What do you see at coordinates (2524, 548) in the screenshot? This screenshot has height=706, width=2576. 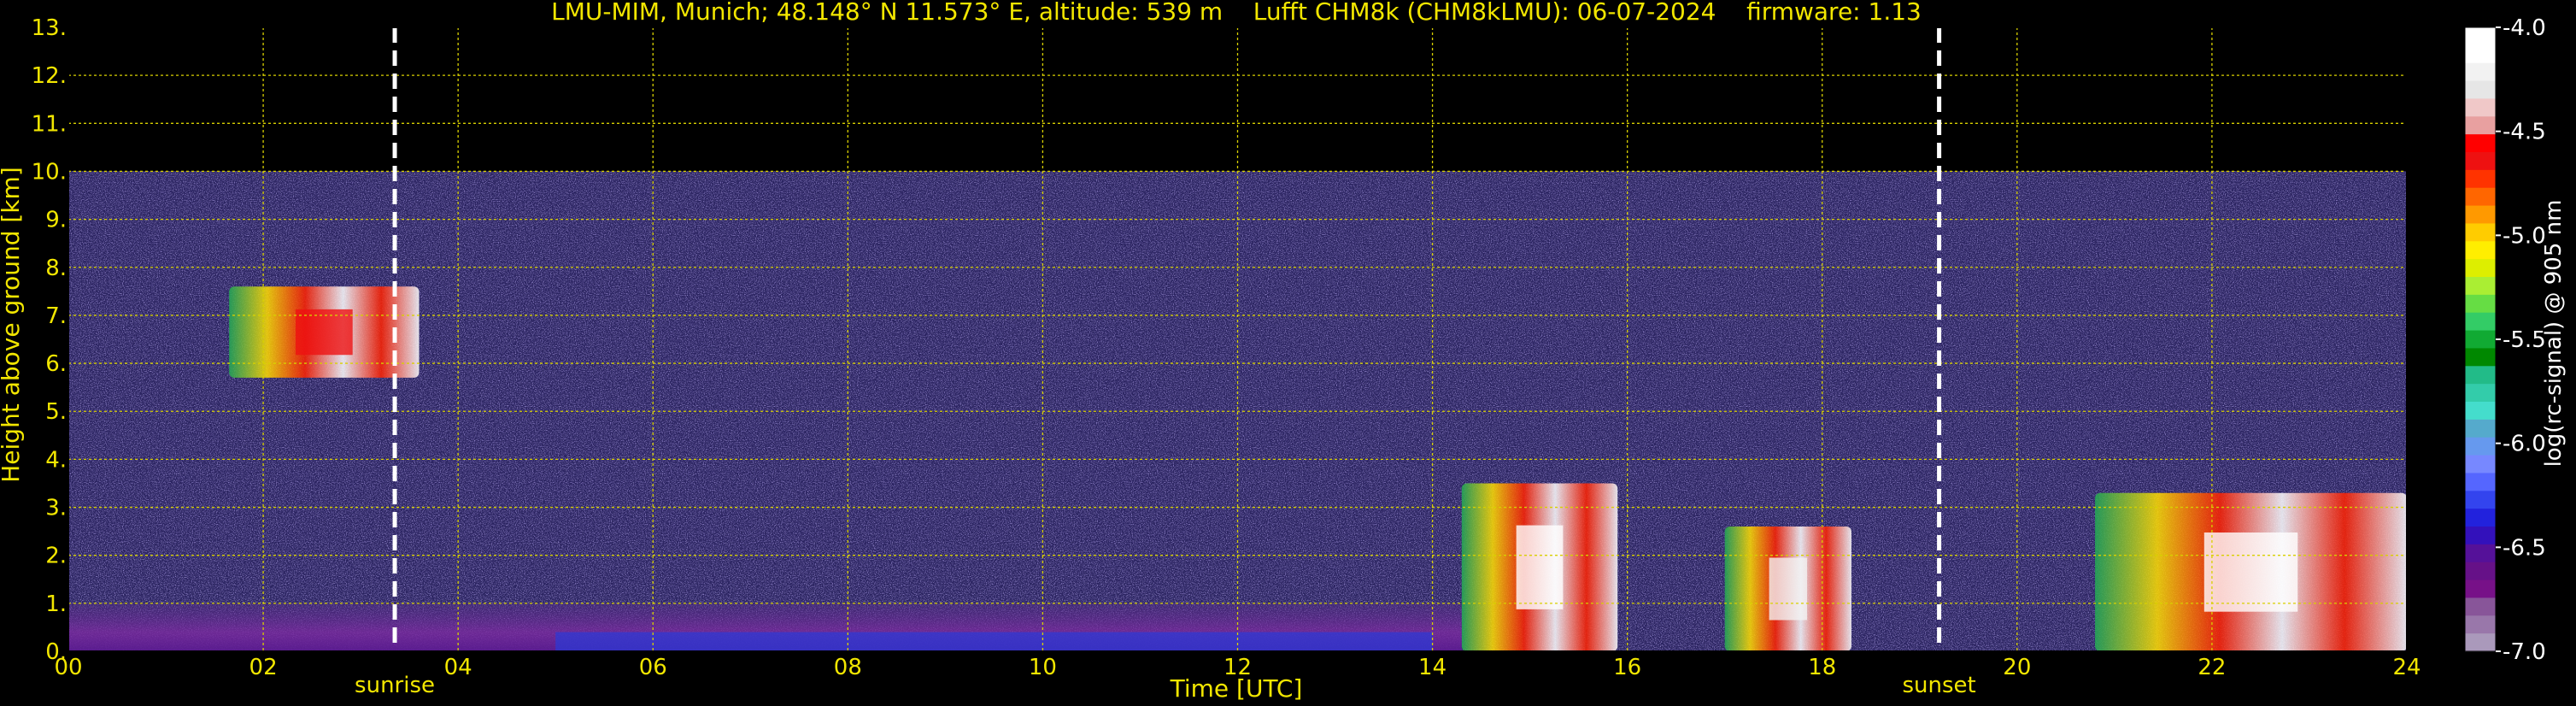 I see `colorbar-tick-5: -6.5` at bounding box center [2524, 548].